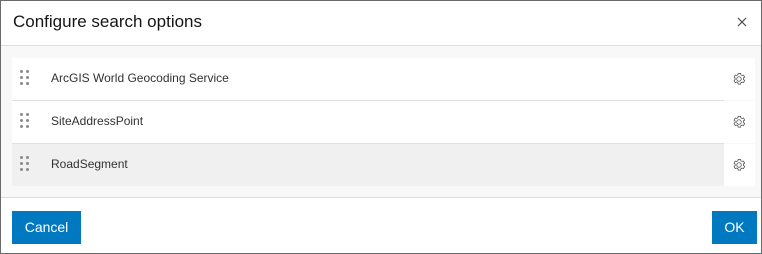 The height and width of the screenshot is (254, 762). What do you see at coordinates (734, 227) in the screenshot?
I see `ok-button: OK` at bounding box center [734, 227].